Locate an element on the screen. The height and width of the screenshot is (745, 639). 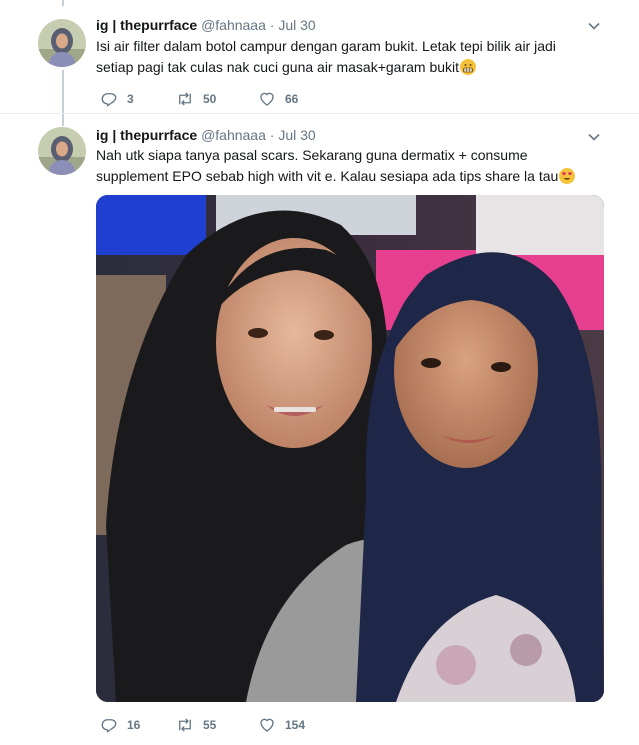
retweet-count: 50 is located at coordinates (210, 99).